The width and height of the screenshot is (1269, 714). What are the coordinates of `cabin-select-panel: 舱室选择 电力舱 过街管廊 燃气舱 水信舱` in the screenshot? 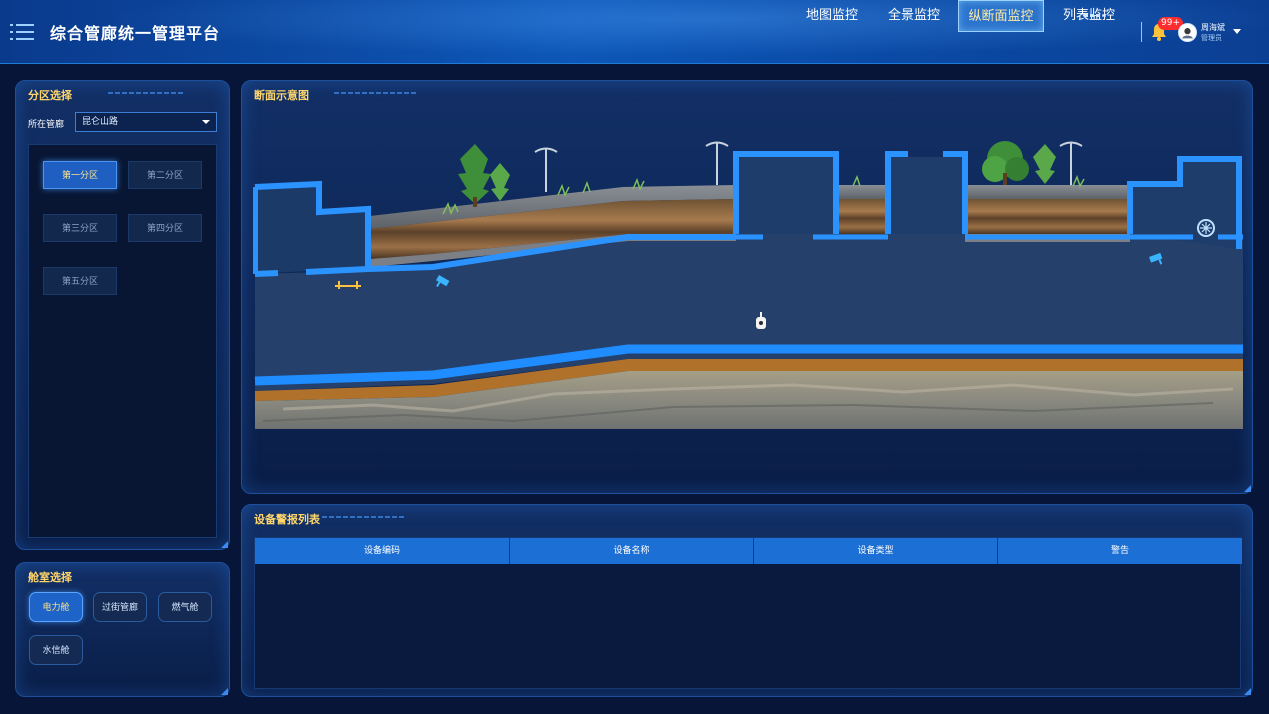 It's located at (122, 629).